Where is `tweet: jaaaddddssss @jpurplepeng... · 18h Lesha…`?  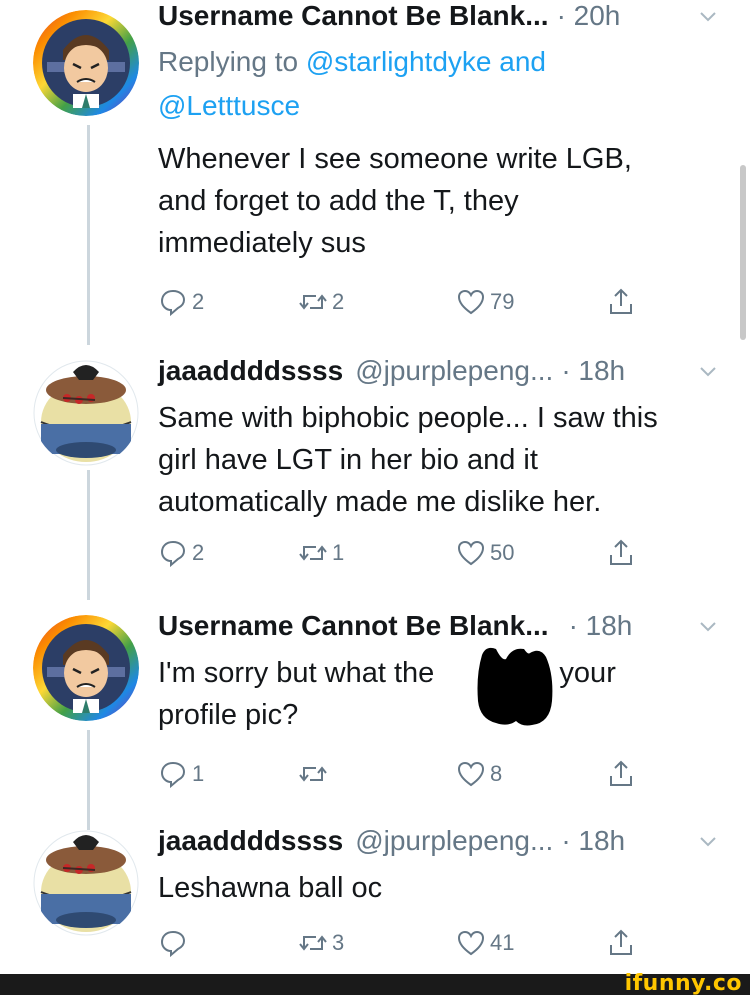
tweet: jaaaddddssss @jpurplepeng... · 18h Lesha… is located at coordinates (438, 891).